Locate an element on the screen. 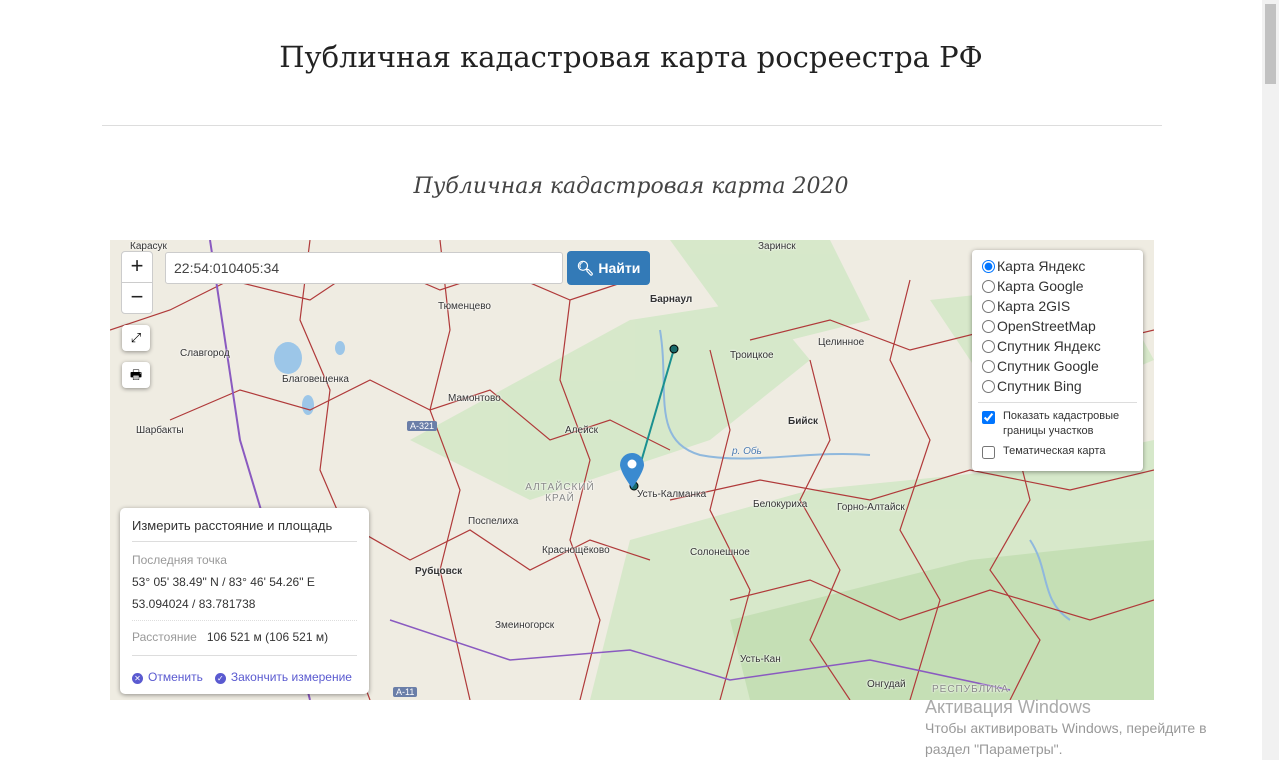 The width and height of the screenshot is (1279, 760). cadastral-toggle: Показать кадастровые границы участков is located at coordinates (1057, 424).